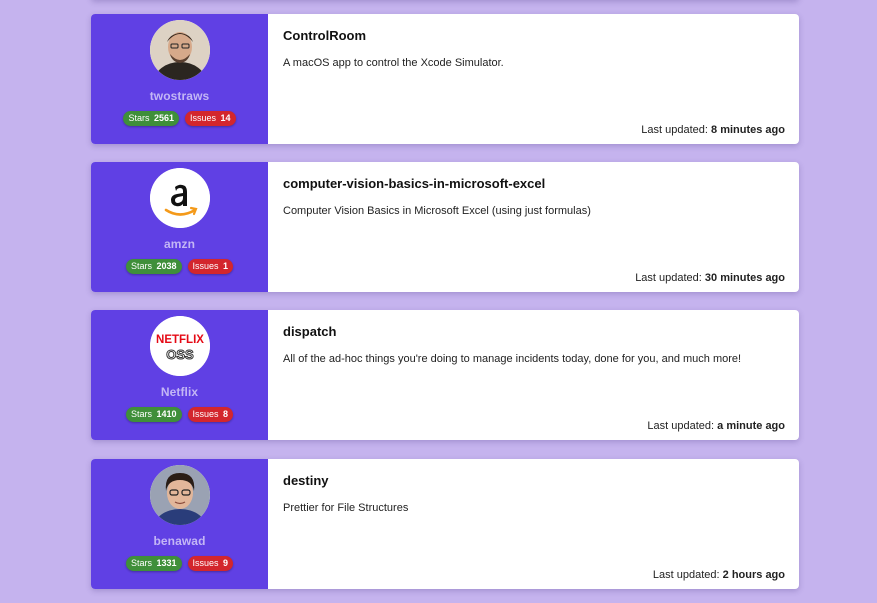  I want to click on issues-badge: Issues 1, so click(210, 266).